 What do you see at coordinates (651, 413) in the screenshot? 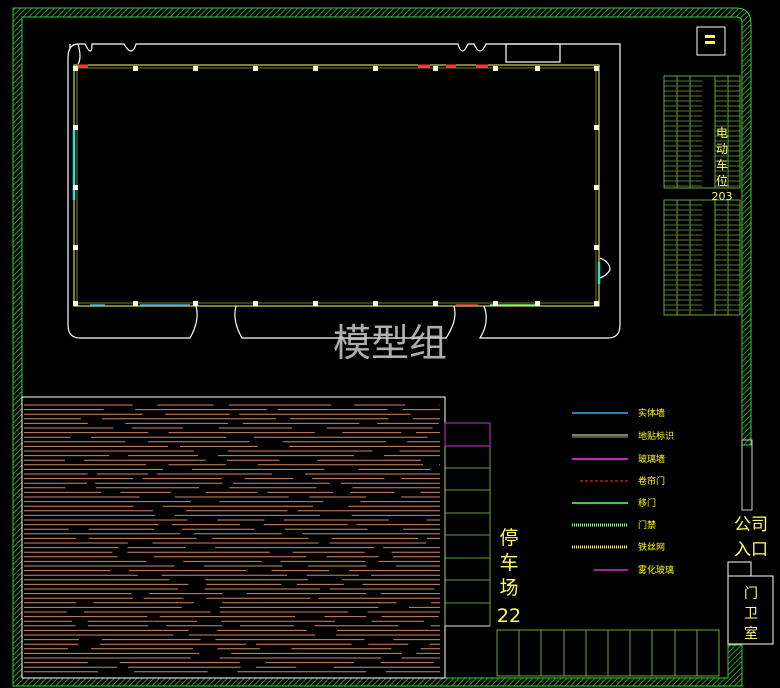
I see `legend-label-solid-wall: 实体墙` at bounding box center [651, 413].